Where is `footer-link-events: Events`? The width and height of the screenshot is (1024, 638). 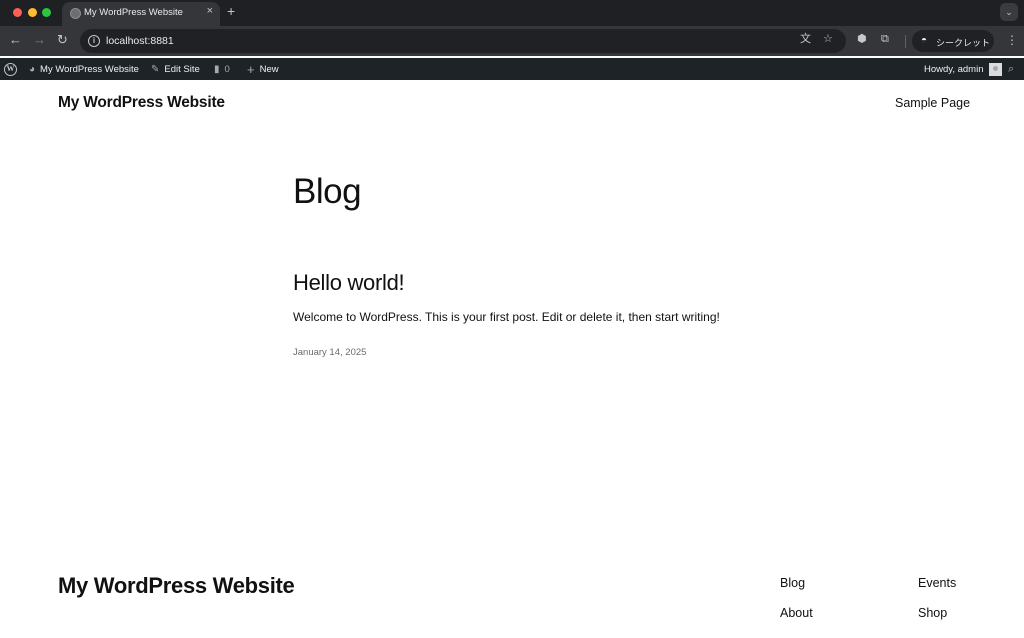 footer-link-events: Events is located at coordinates (937, 583).